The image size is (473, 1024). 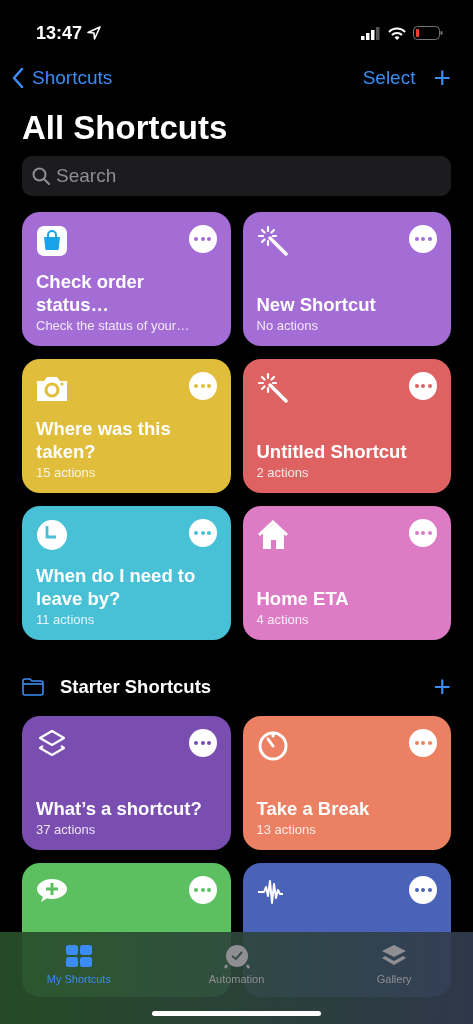 I want to click on shortcut-card: When do I need to leave by? 11 actions, so click(x=126, y=572).